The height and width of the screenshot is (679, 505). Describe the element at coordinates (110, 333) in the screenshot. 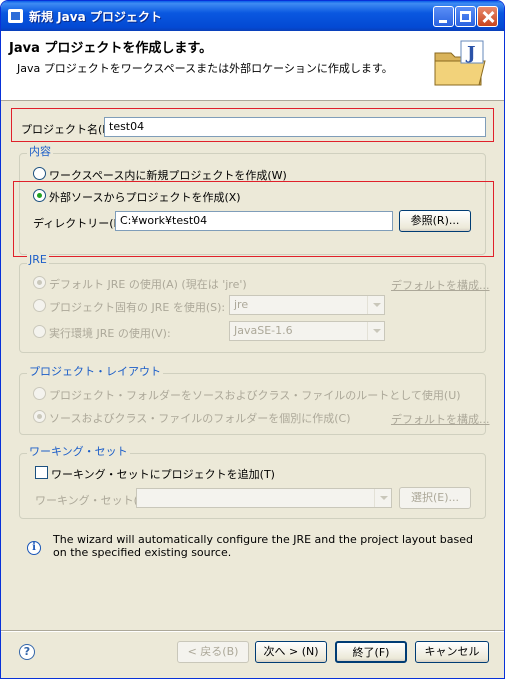

I see `env-jre-label: 実行環境 JRE の使用(V):` at that location.